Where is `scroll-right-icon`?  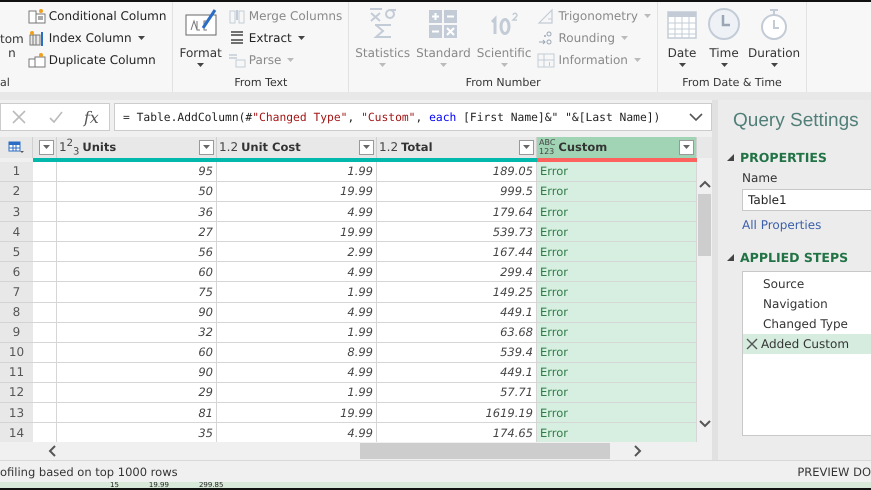 scroll-right-icon is located at coordinates (638, 451).